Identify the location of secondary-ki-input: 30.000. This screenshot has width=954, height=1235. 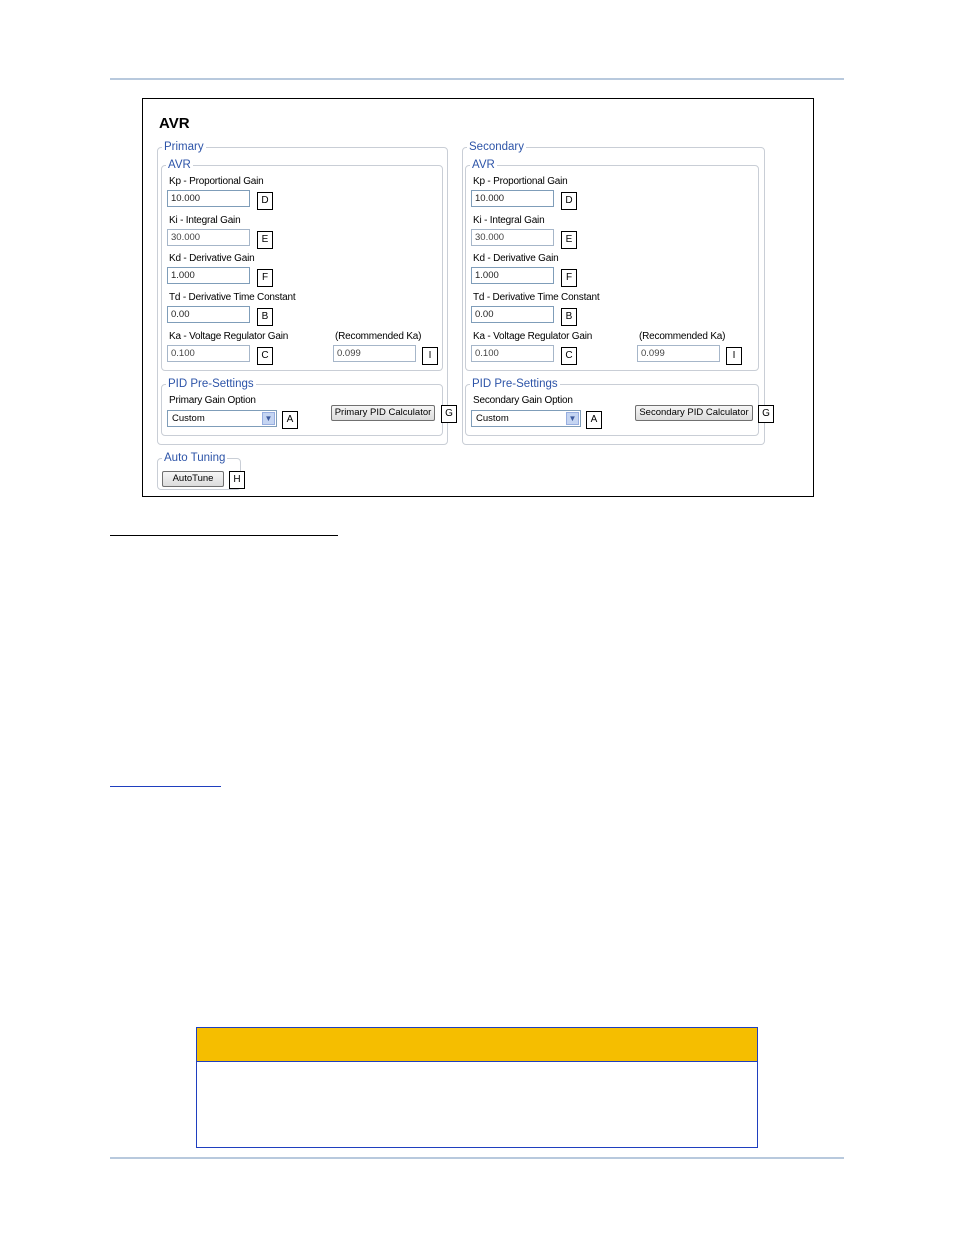
(512, 237).